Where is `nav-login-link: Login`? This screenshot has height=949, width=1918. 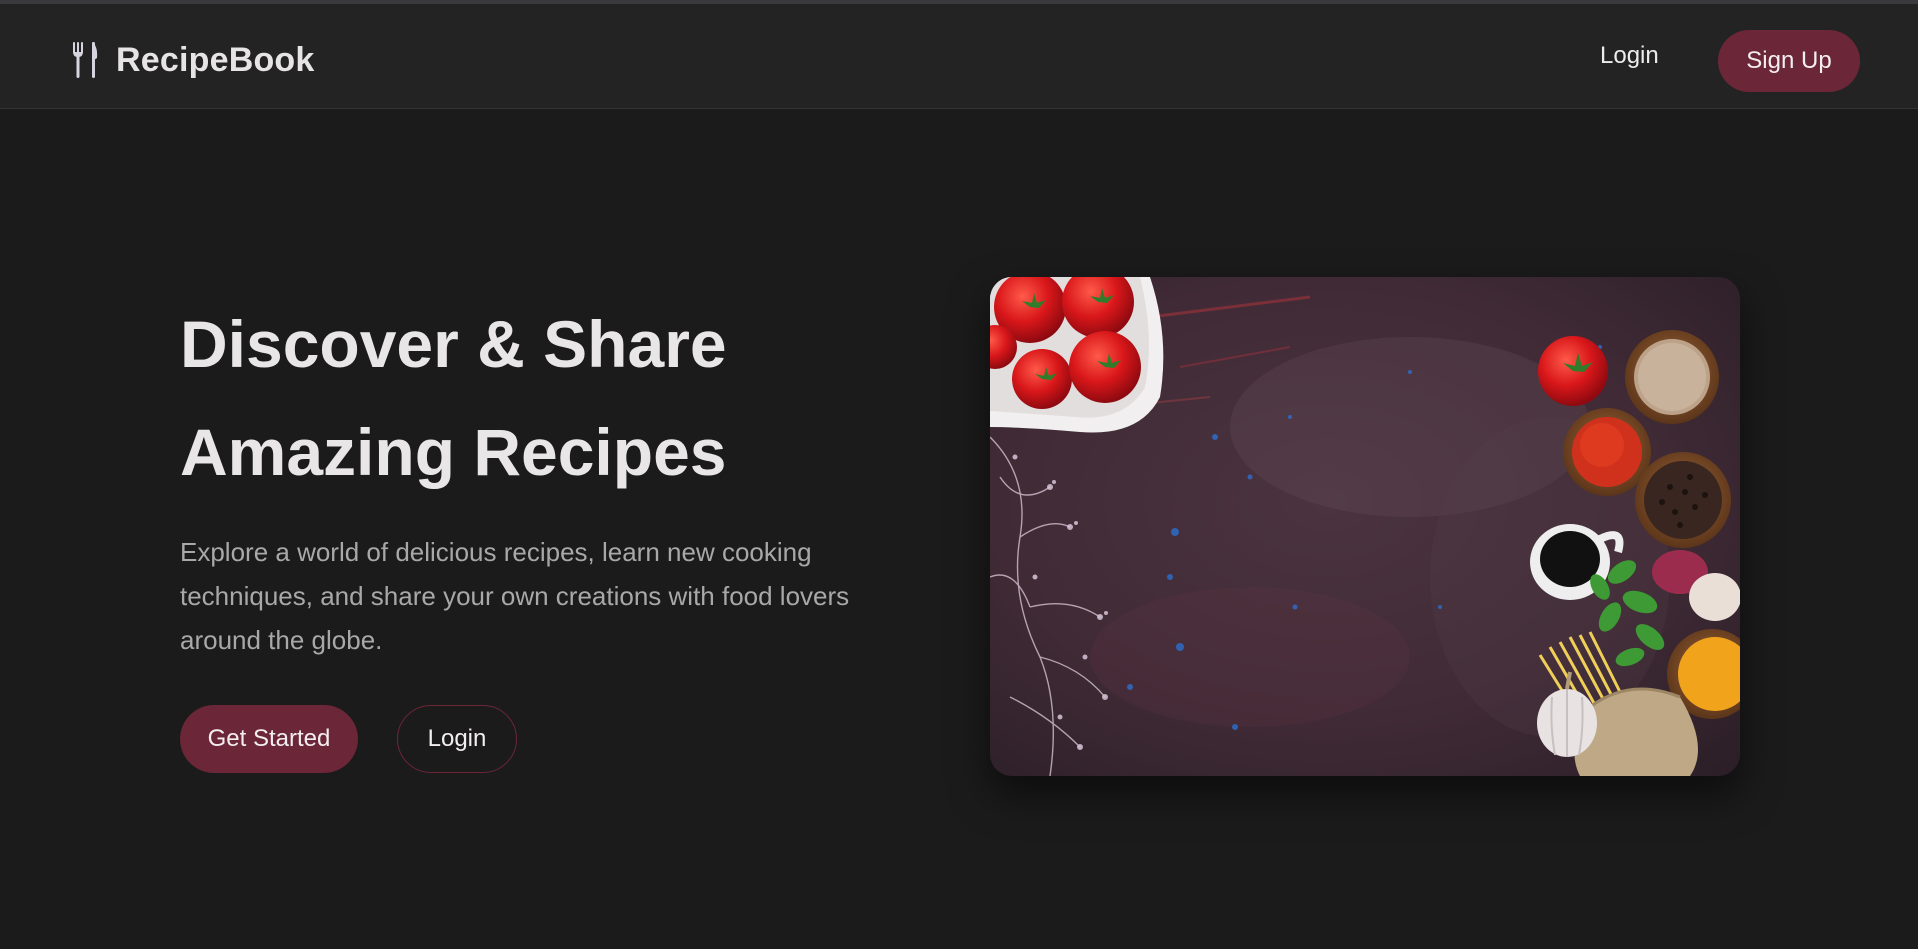
nav-login-link: Login is located at coordinates (1629, 56).